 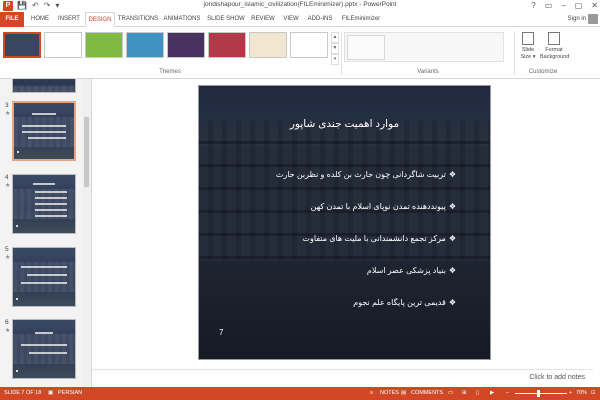 What do you see at coordinates (341, 280) in the screenshot?
I see `bullet-item: ❖بنیاد پزشکی عصر اسلام` at bounding box center [341, 280].